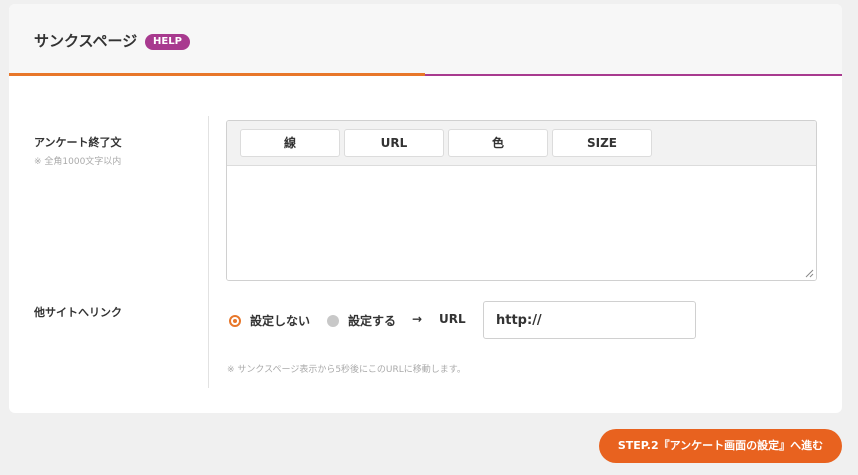 Image resolution: width=858 pixels, height=475 pixels. Describe the element at coordinates (235, 321) in the screenshot. I see `radio-no-link` at that location.